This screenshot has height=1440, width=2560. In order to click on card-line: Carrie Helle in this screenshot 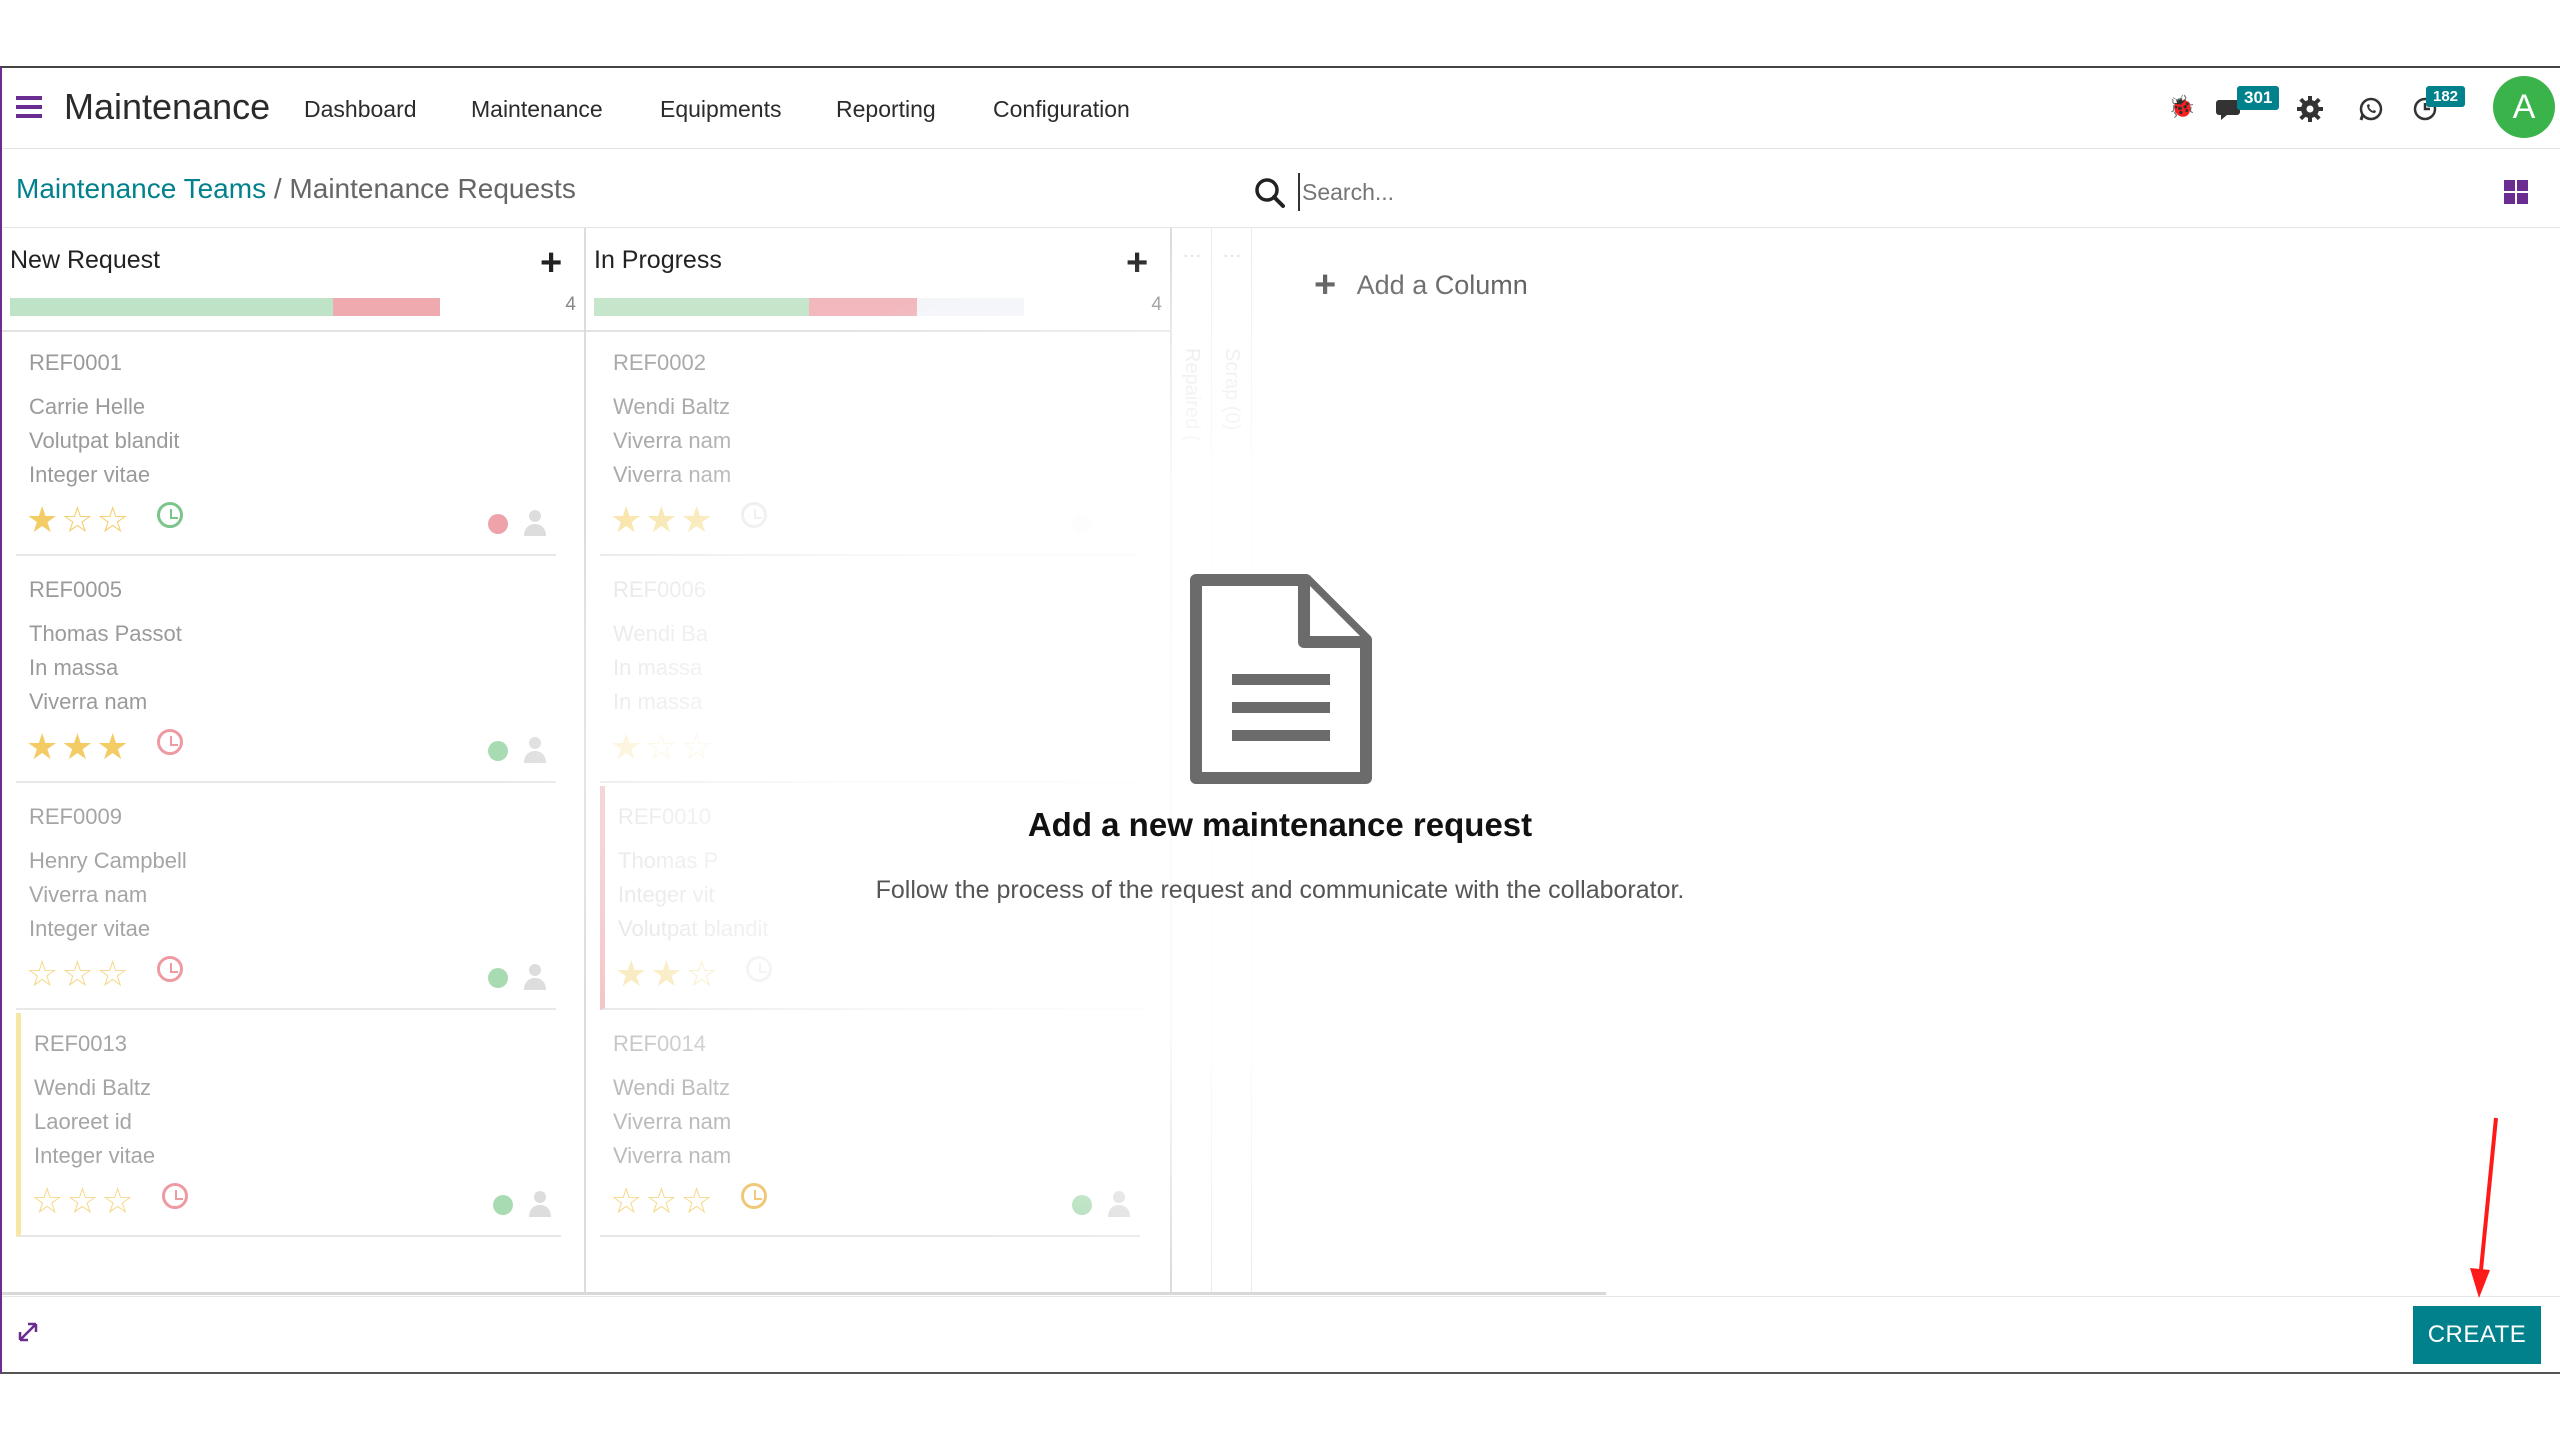, I will do `click(87, 406)`.